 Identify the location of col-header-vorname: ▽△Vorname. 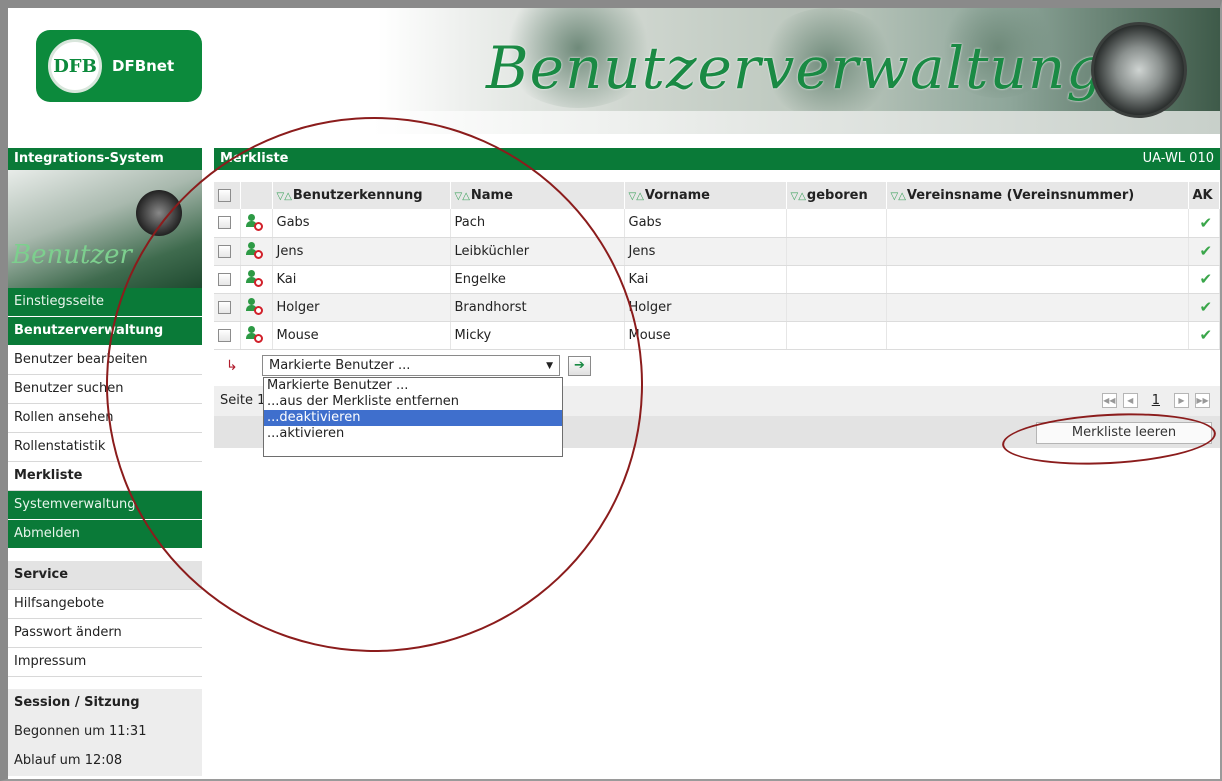
(705, 195).